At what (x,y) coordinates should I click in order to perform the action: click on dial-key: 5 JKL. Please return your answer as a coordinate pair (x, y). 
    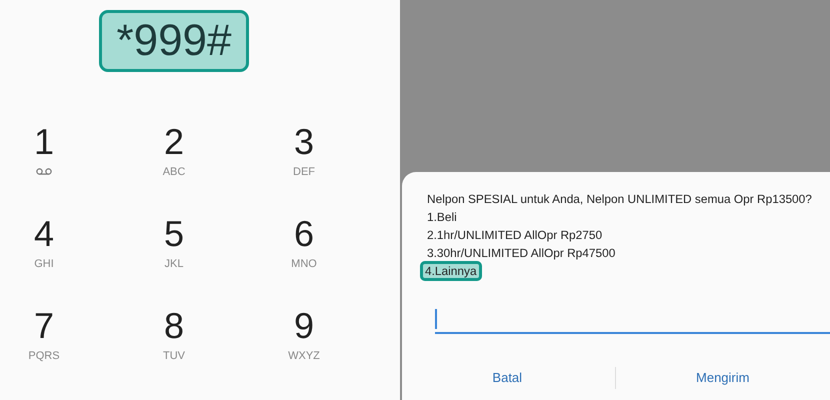
    Looking at the image, I should click on (174, 245).